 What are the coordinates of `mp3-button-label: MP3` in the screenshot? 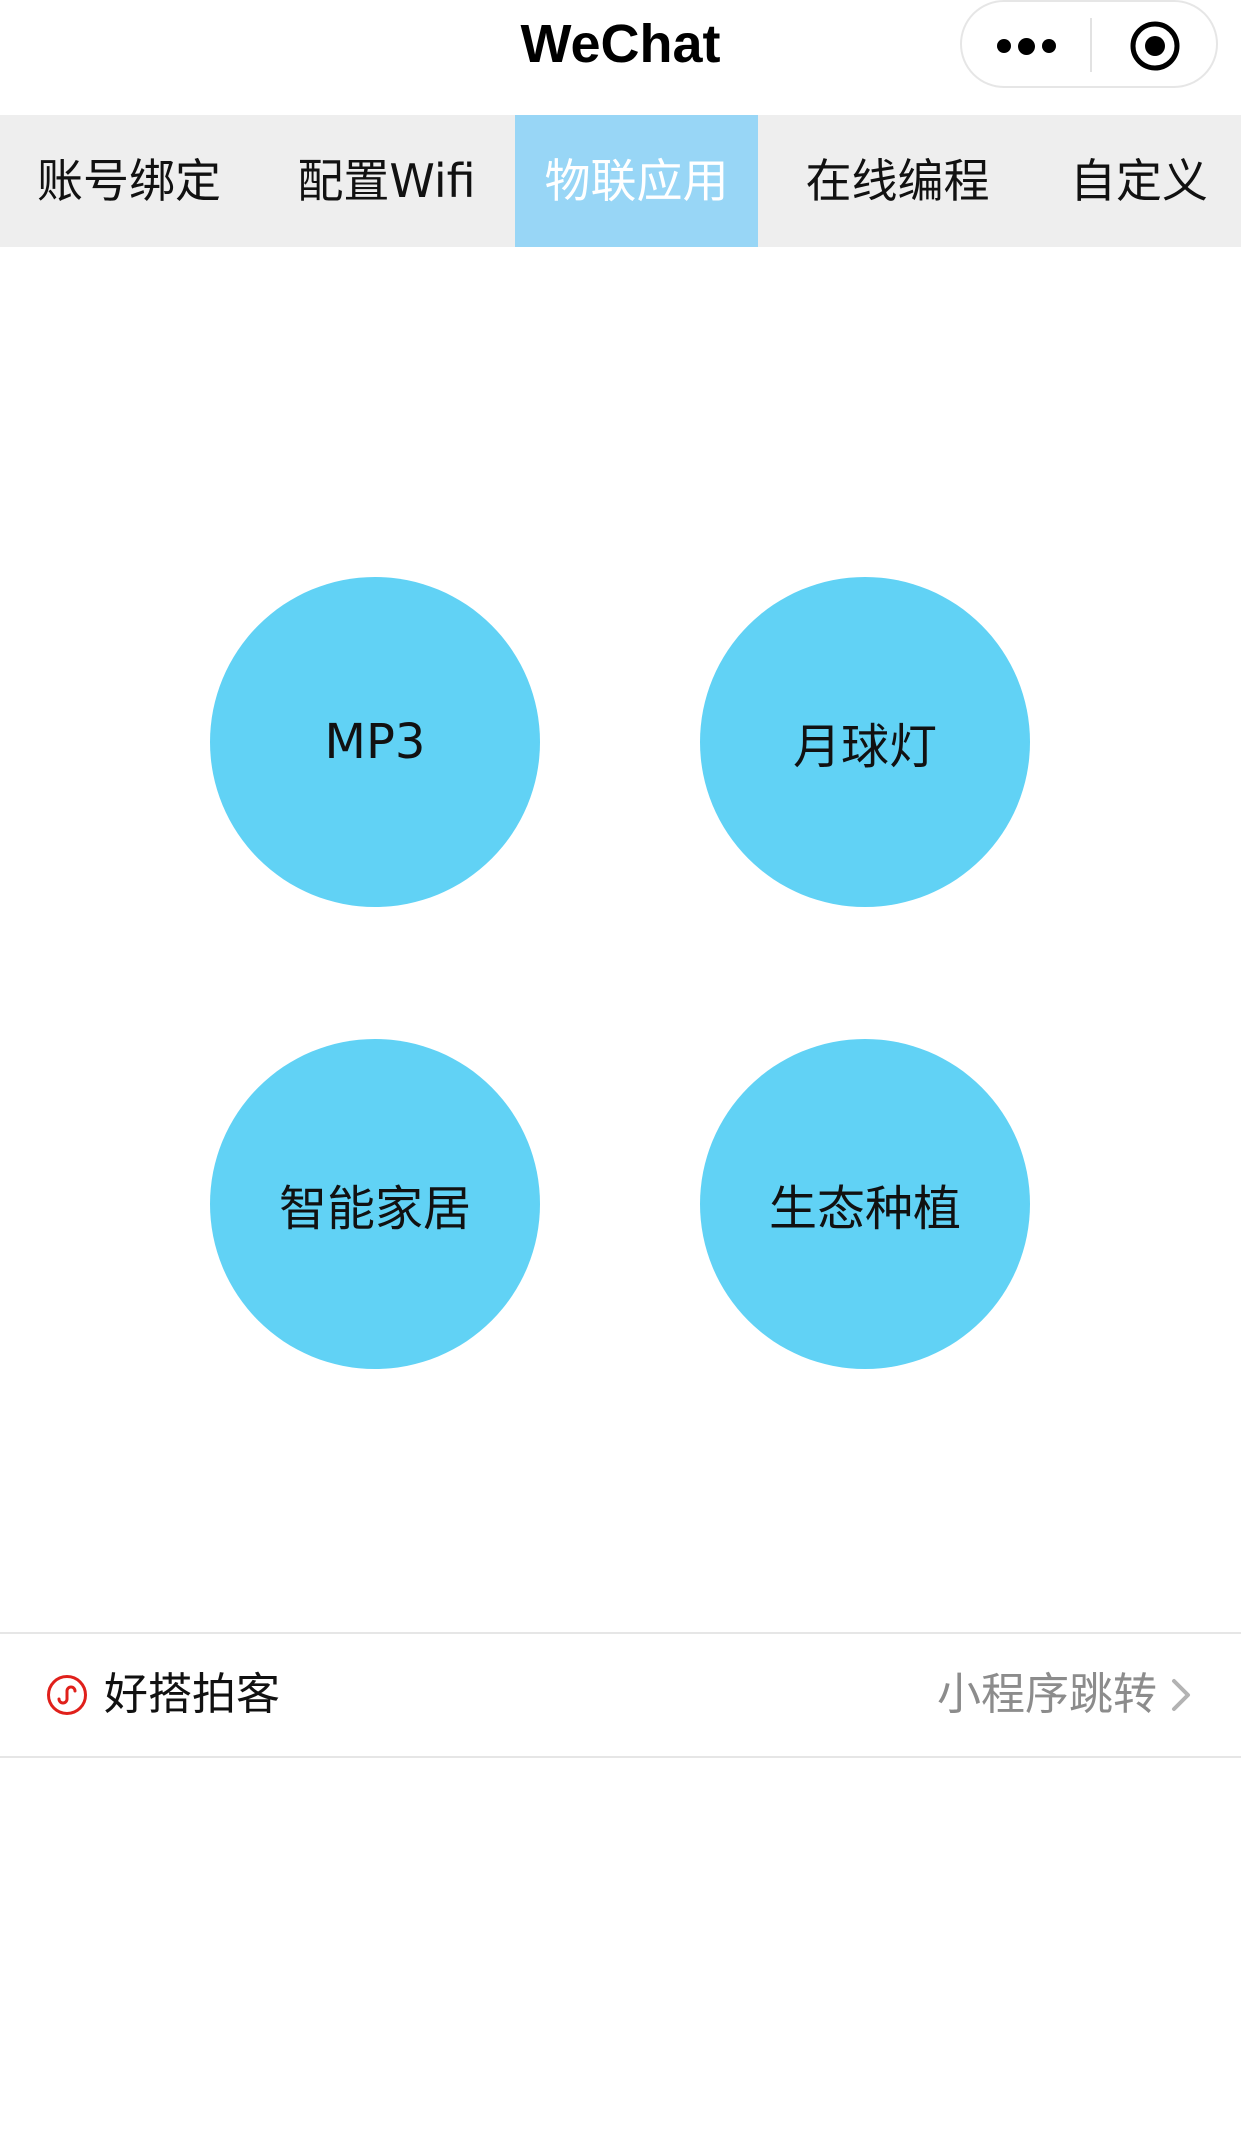 It's located at (375, 742).